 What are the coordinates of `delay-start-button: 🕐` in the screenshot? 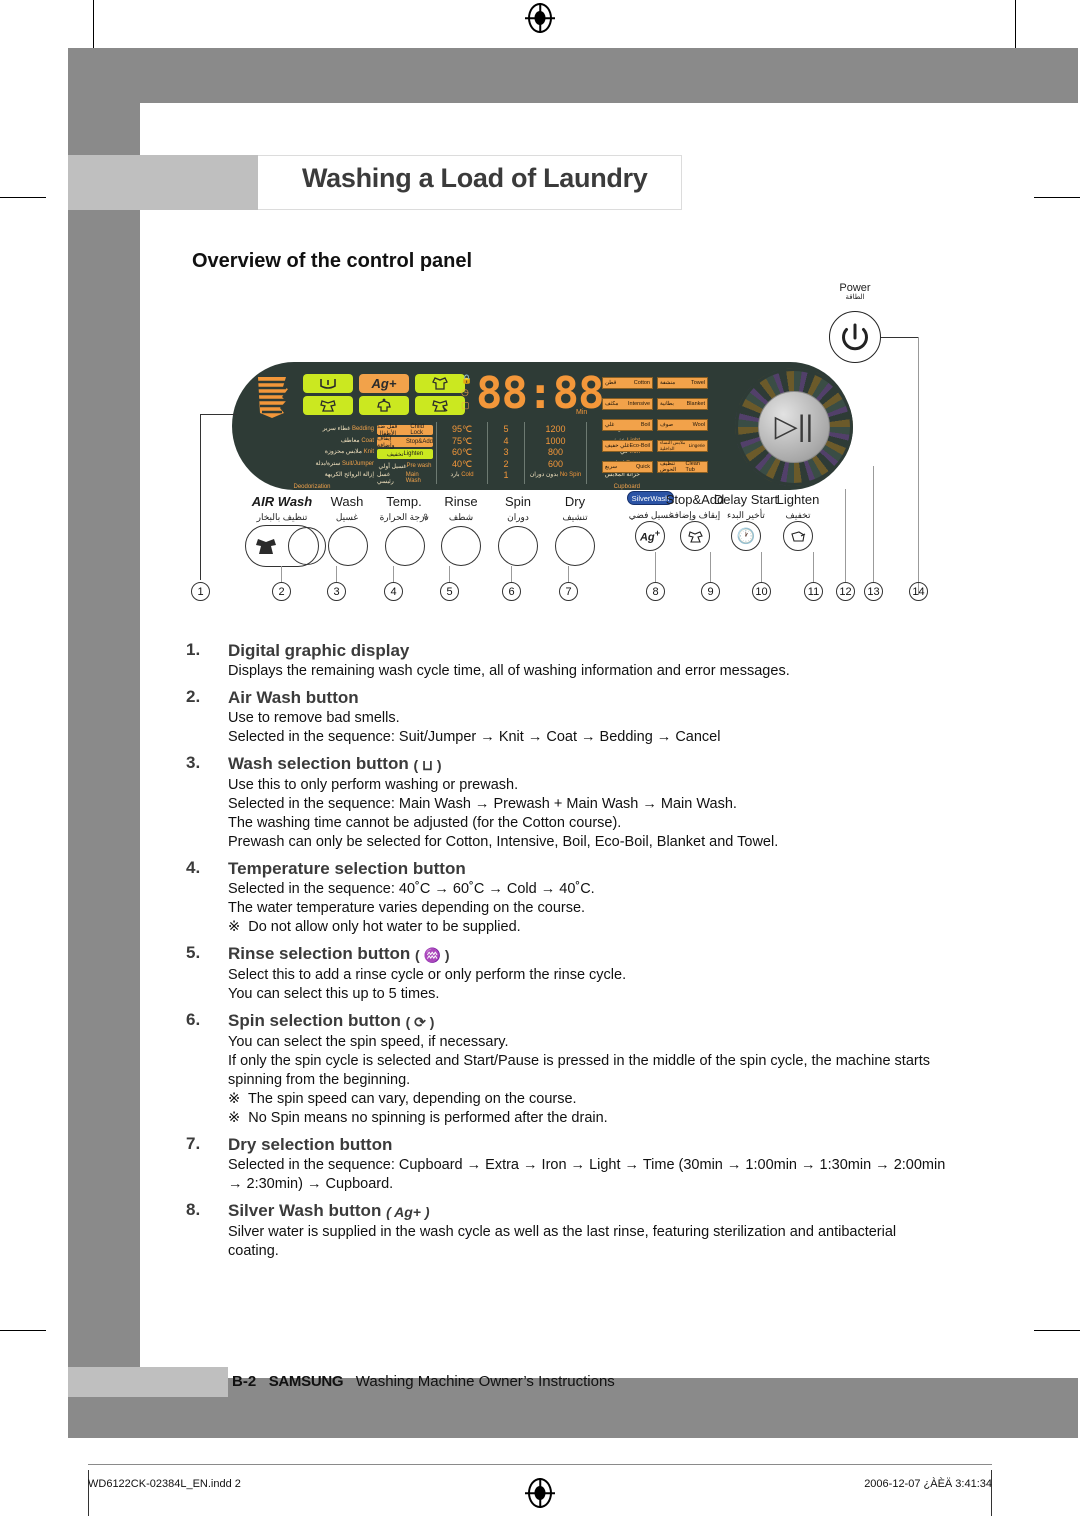 It's located at (746, 536).